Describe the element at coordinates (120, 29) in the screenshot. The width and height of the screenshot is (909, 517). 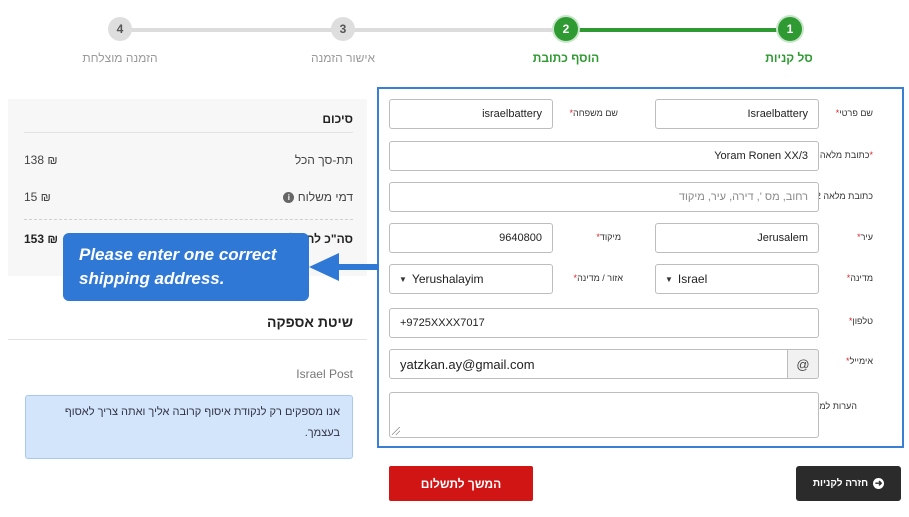
I see `step-4-circle: 4` at that location.